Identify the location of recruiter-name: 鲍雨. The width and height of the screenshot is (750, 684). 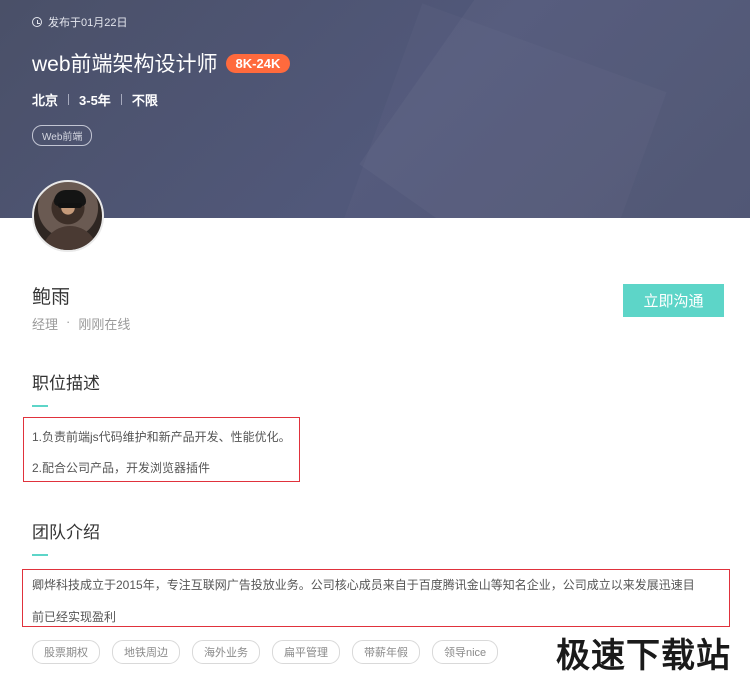
(51, 297).